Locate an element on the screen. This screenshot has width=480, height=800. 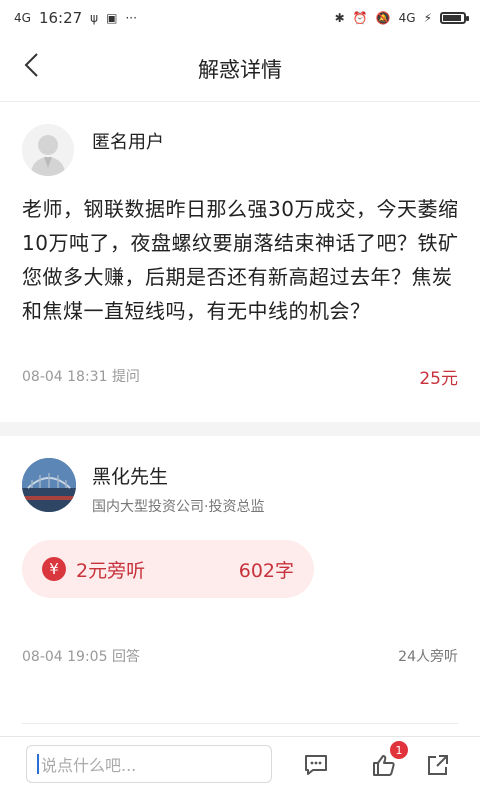
network-indicator: 4G is located at coordinates (22, 18).